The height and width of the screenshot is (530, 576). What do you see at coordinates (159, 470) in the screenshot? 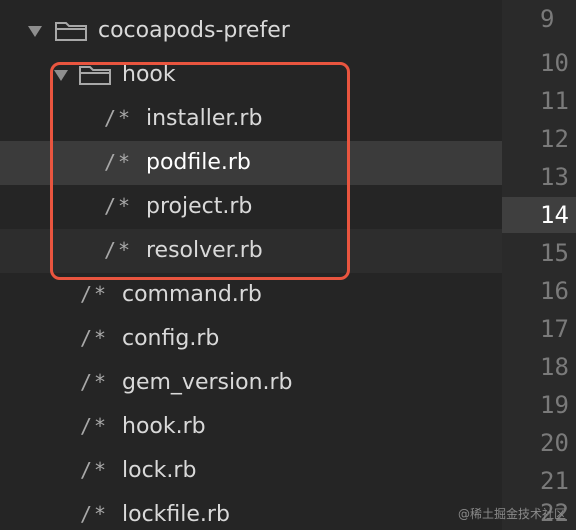
I see `file-name: lock.rb` at bounding box center [159, 470].